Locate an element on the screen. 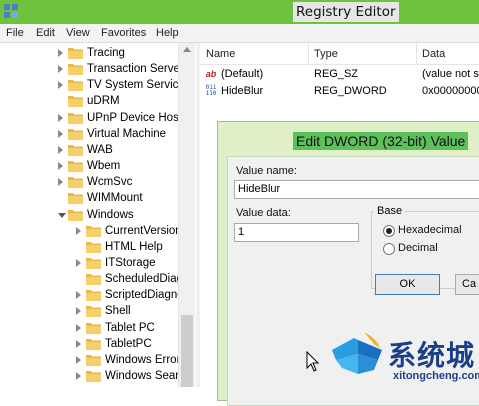  tree-item: Tracing is located at coordinates (89, 53).